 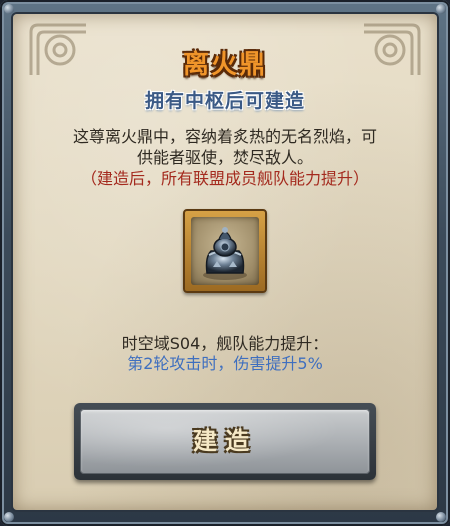 I want to click on build-button-label: 建造, so click(x=225, y=441).